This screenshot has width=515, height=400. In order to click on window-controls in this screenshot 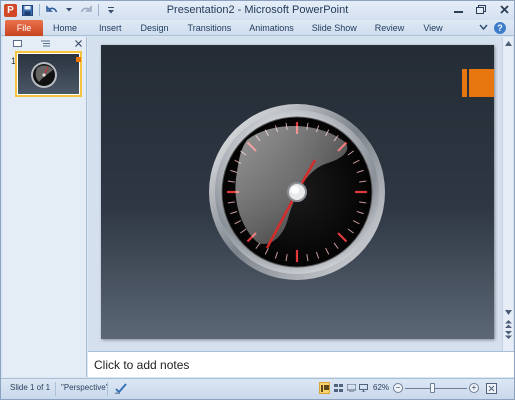, I will do `click(481, 9)`.